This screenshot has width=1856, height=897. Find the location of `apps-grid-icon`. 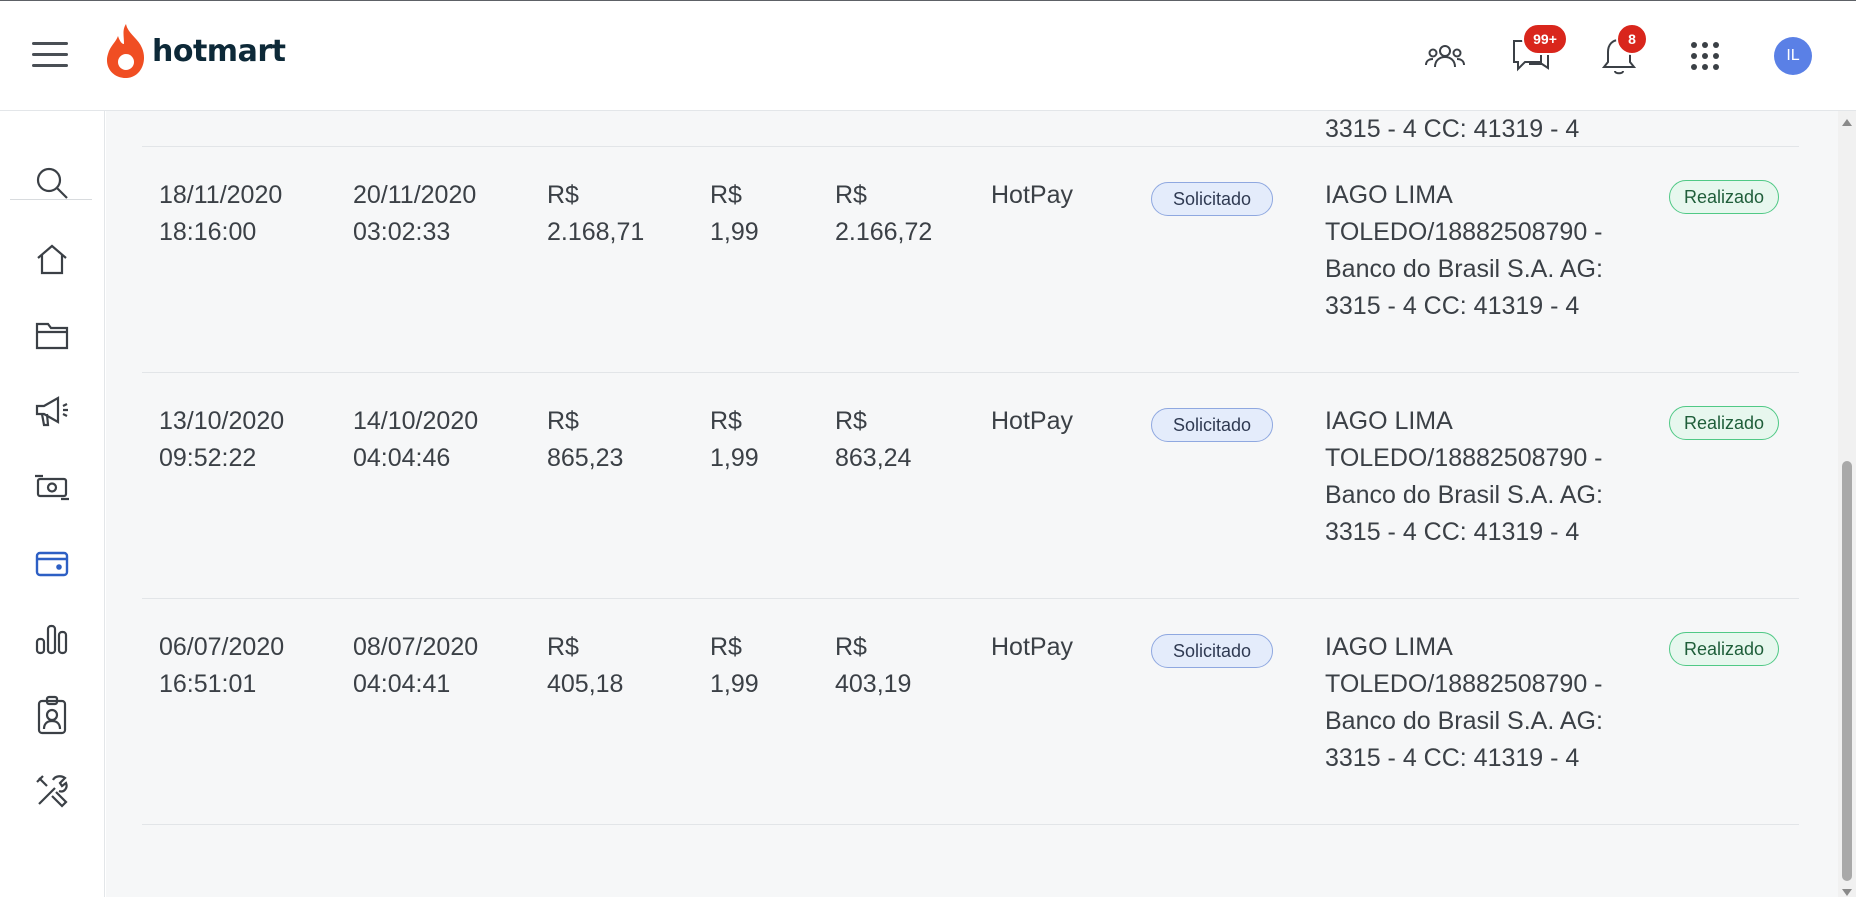

apps-grid-icon is located at coordinates (1705, 56).